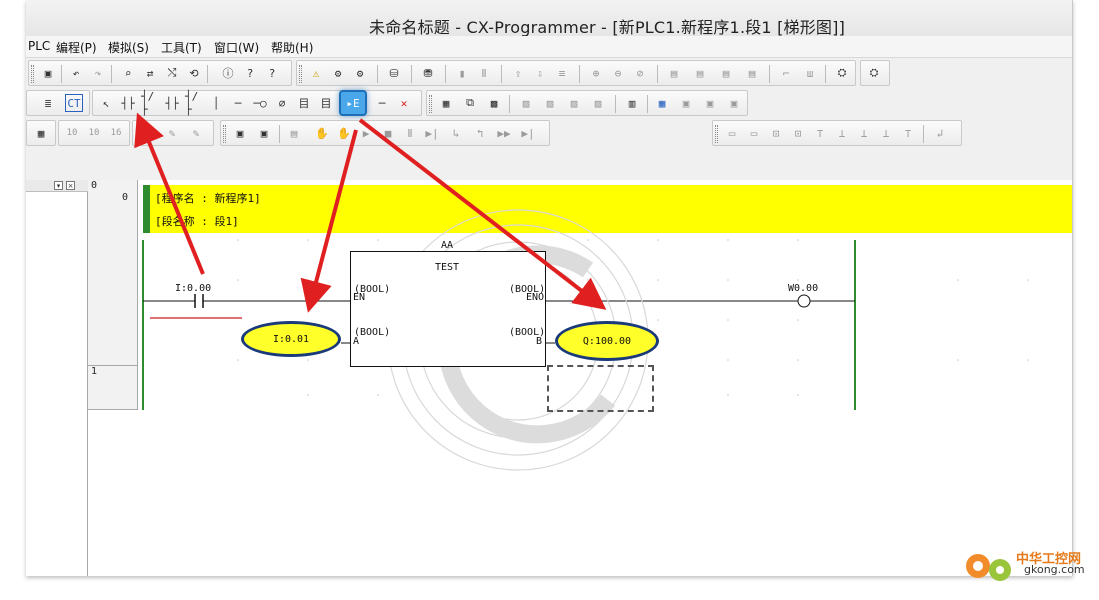  Describe the element at coordinates (596, 73) in the screenshot. I see `force-on-icon: ⊕` at that location.